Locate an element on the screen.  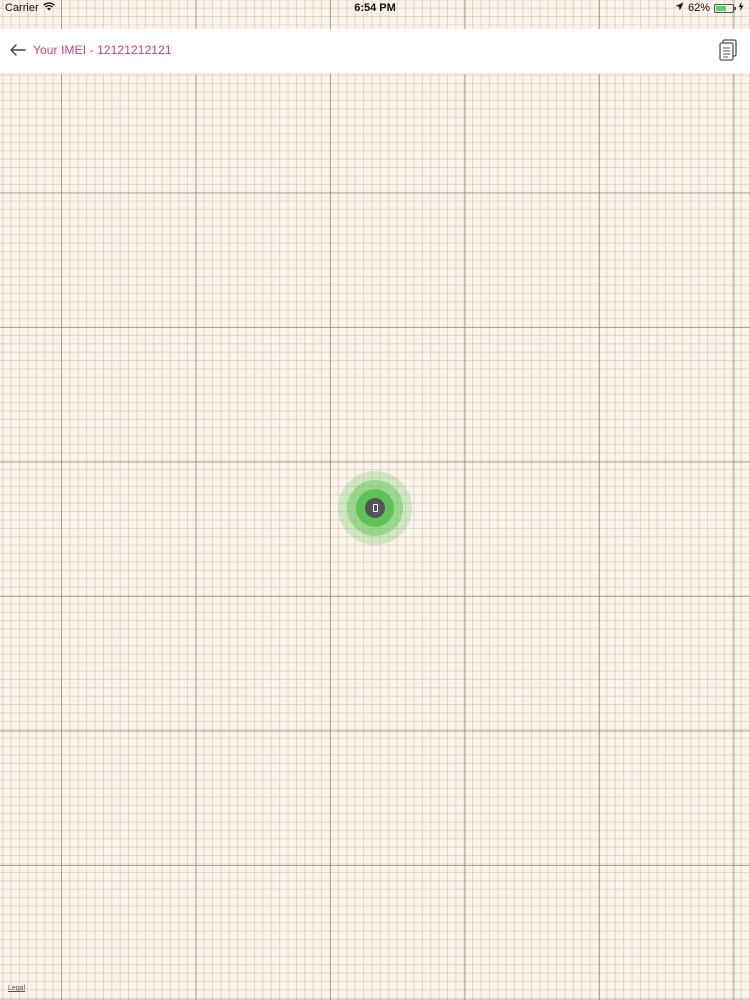
status-bar: Carrier 6:54 PM 62% is located at coordinates (375, 8).